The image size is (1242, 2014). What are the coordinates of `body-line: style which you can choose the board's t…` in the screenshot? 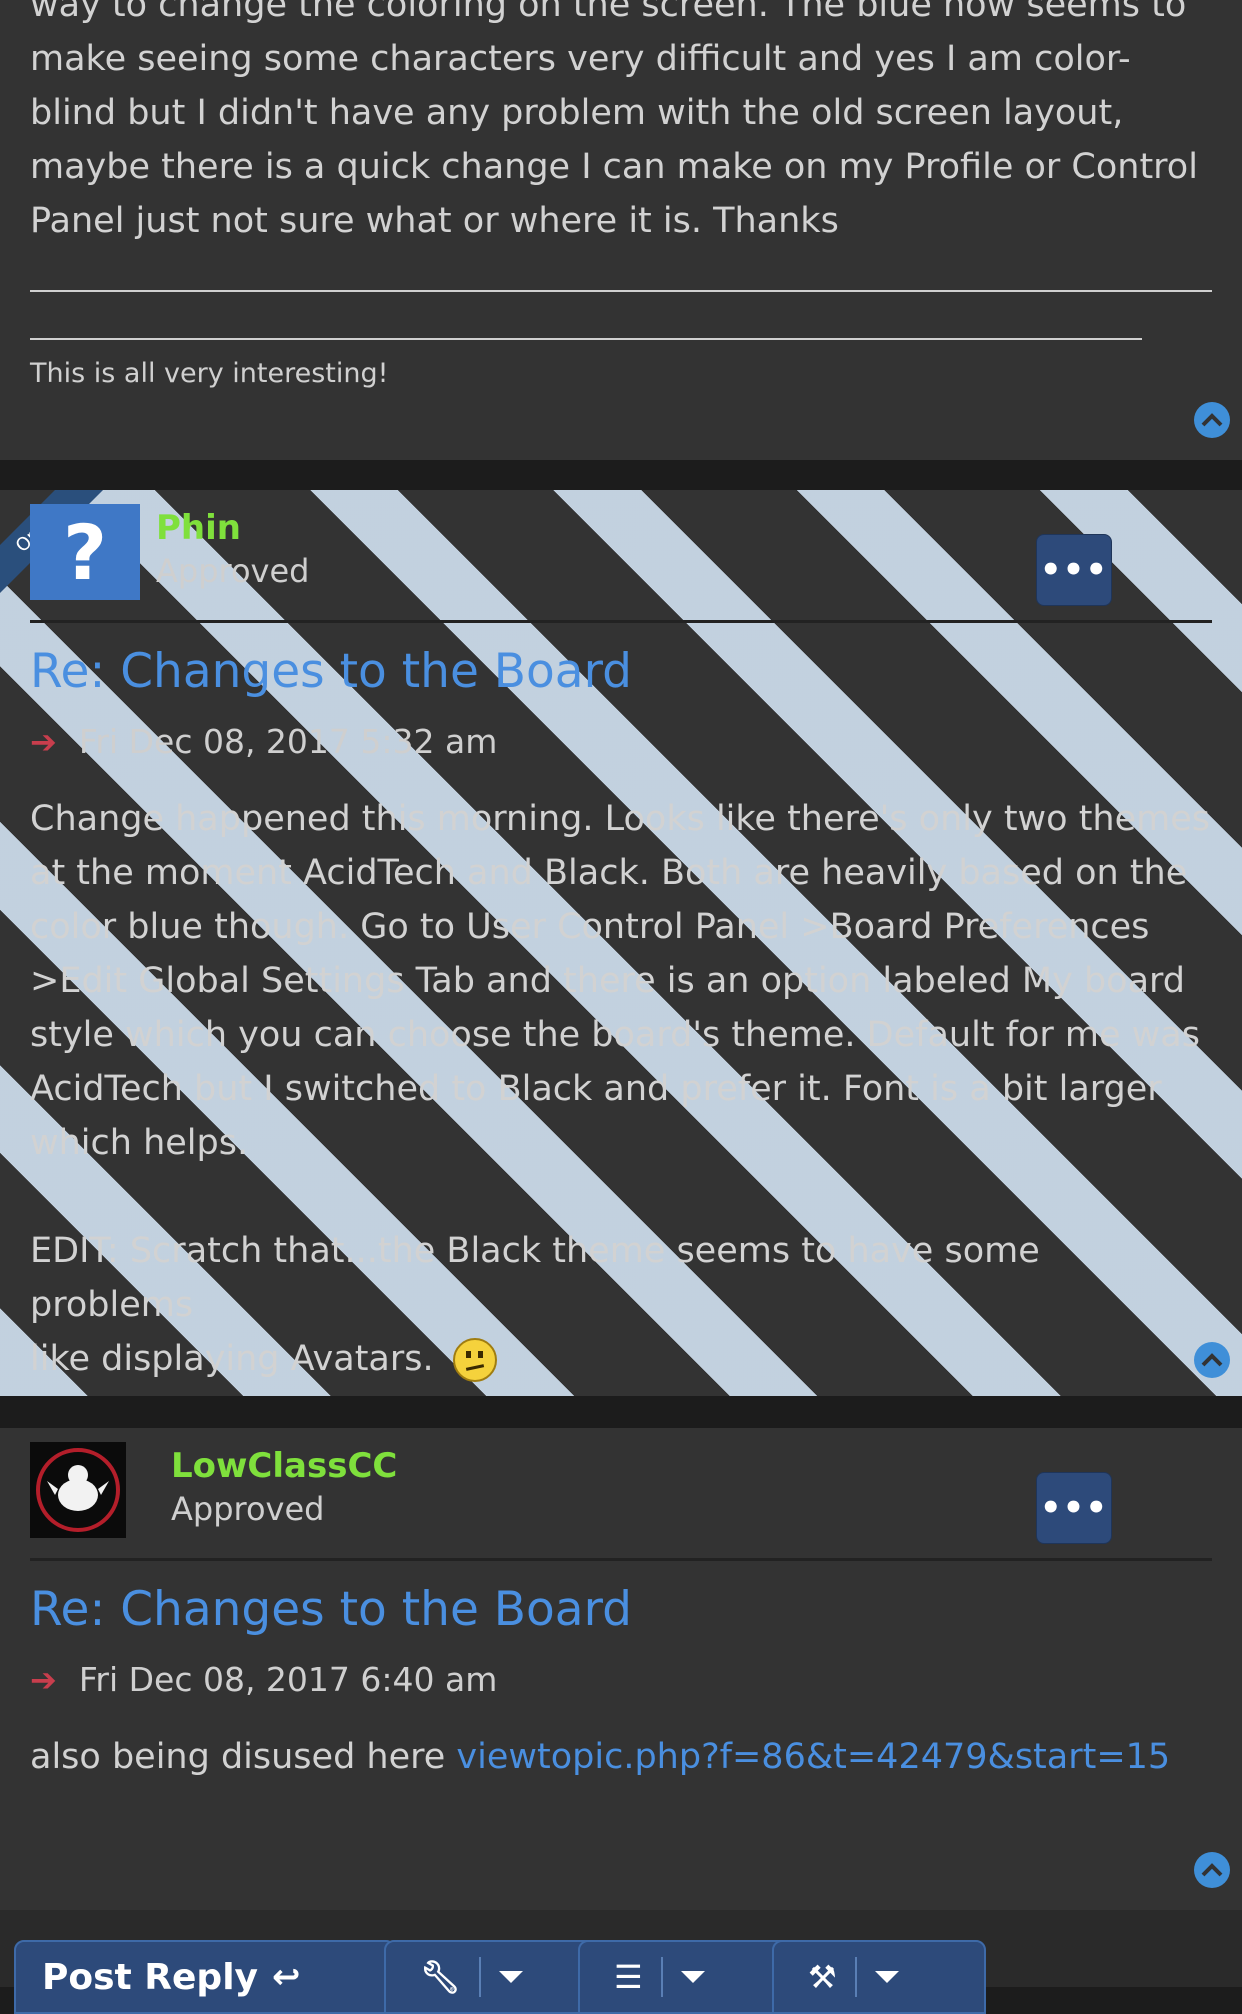 It's located at (615, 1035).